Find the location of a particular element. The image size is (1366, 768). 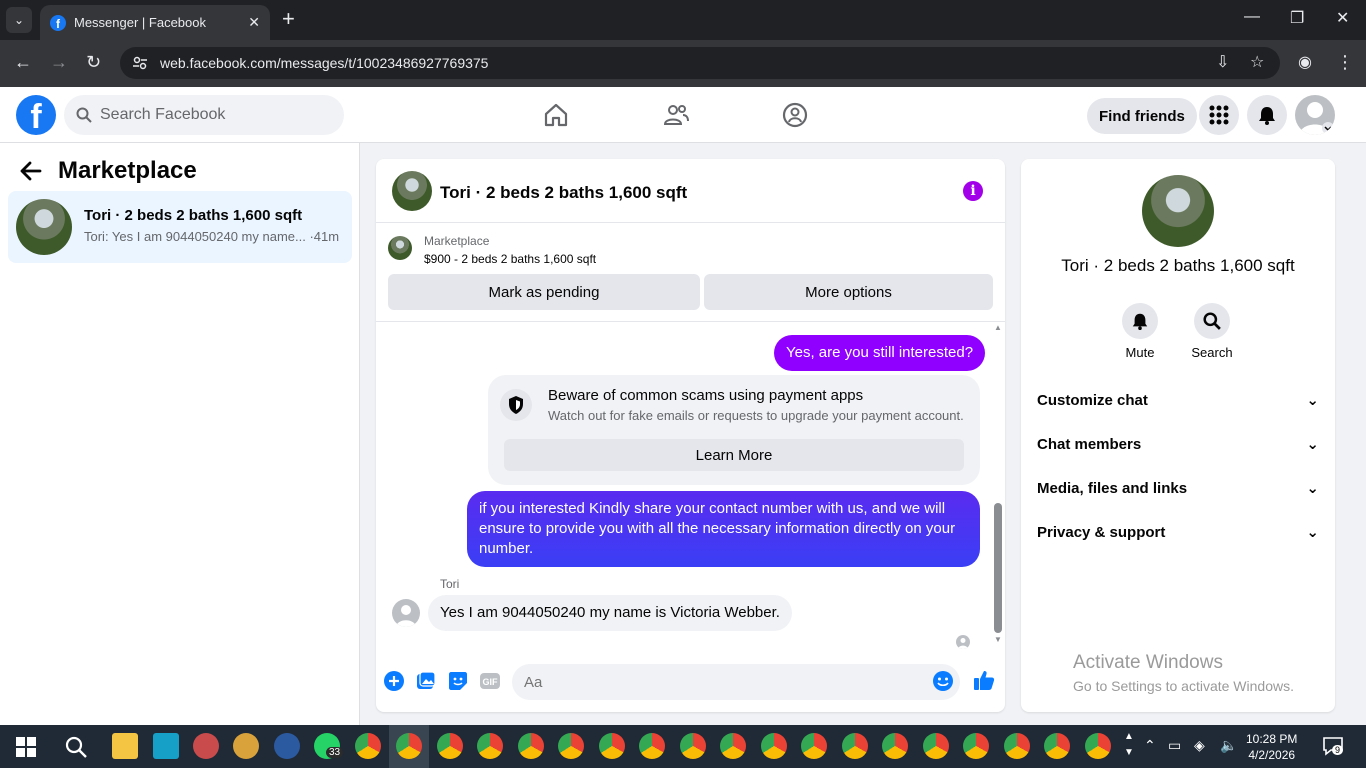

windows-start-icon is located at coordinates (26, 747).